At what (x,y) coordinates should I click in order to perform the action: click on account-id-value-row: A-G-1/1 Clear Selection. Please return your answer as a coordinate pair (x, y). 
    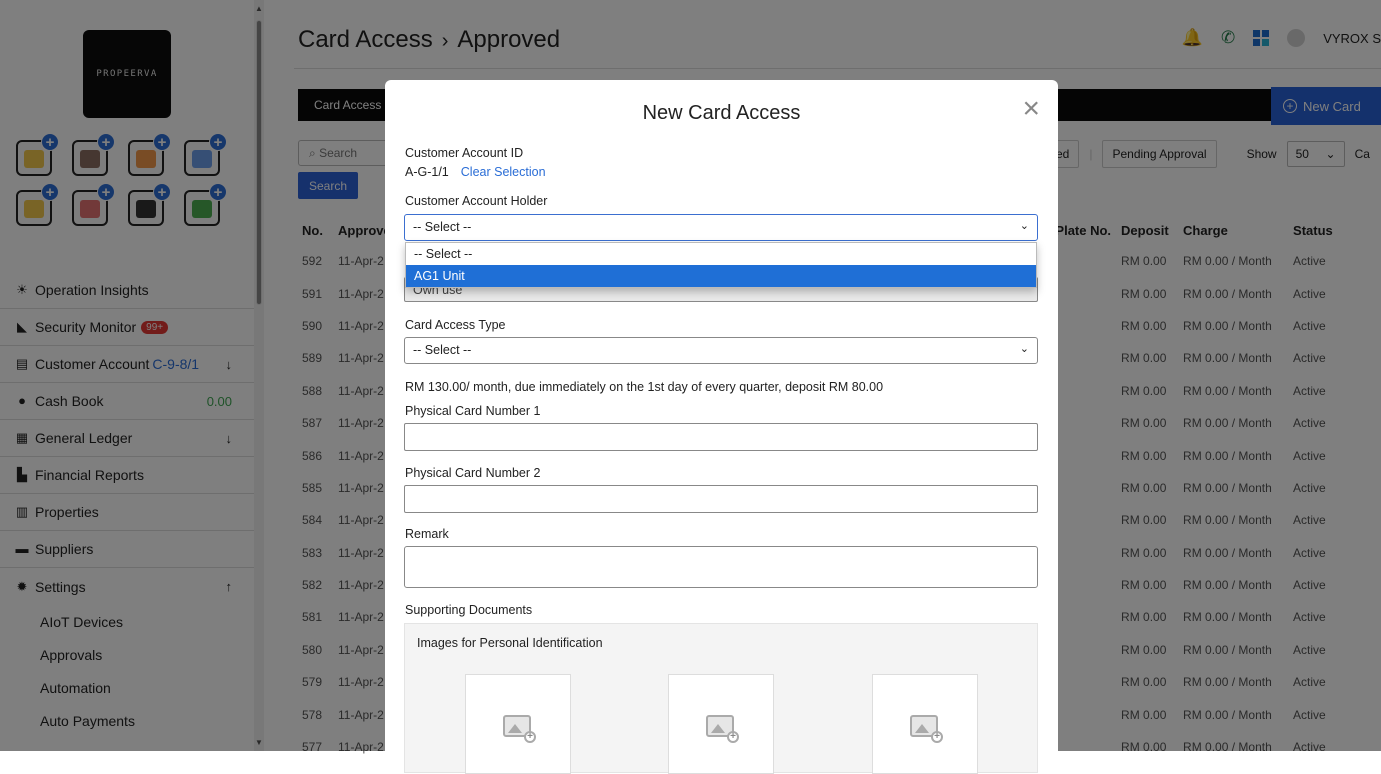
    Looking at the image, I should click on (475, 172).